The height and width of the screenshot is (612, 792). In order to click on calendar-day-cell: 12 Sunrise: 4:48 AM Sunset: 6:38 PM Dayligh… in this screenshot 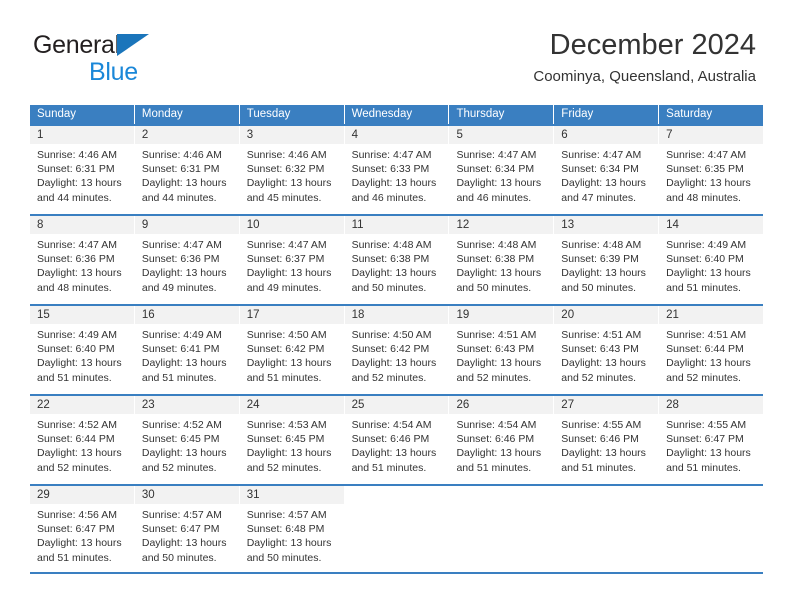, I will do `click(502, 260)`.